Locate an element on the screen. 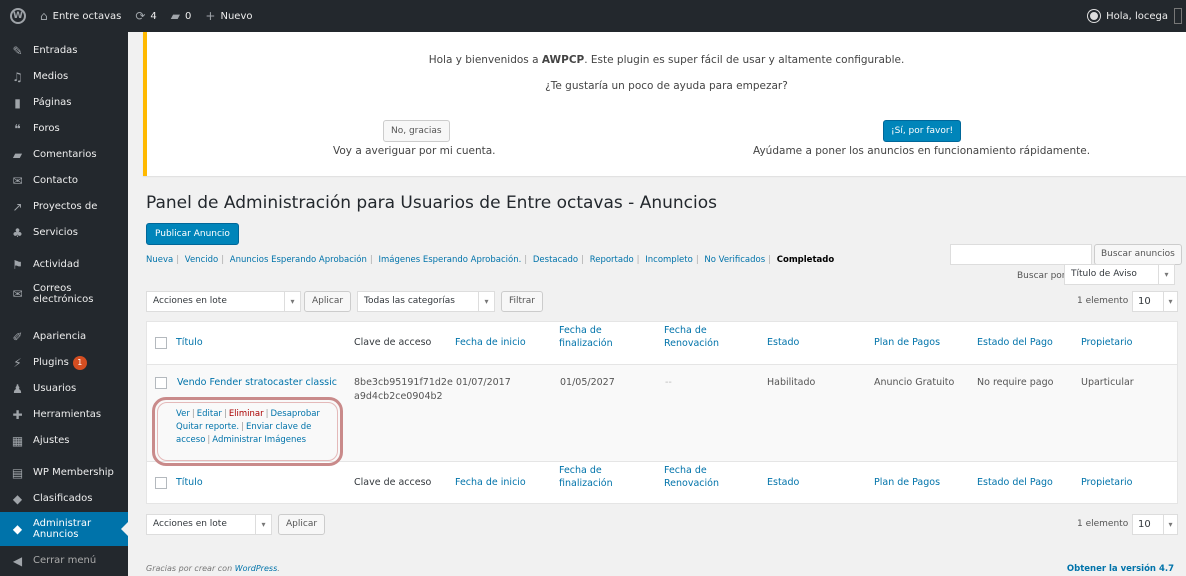 This screenshot has width=1186, height=576. settings-icon: ▦ is located at coordinates (17, 441).